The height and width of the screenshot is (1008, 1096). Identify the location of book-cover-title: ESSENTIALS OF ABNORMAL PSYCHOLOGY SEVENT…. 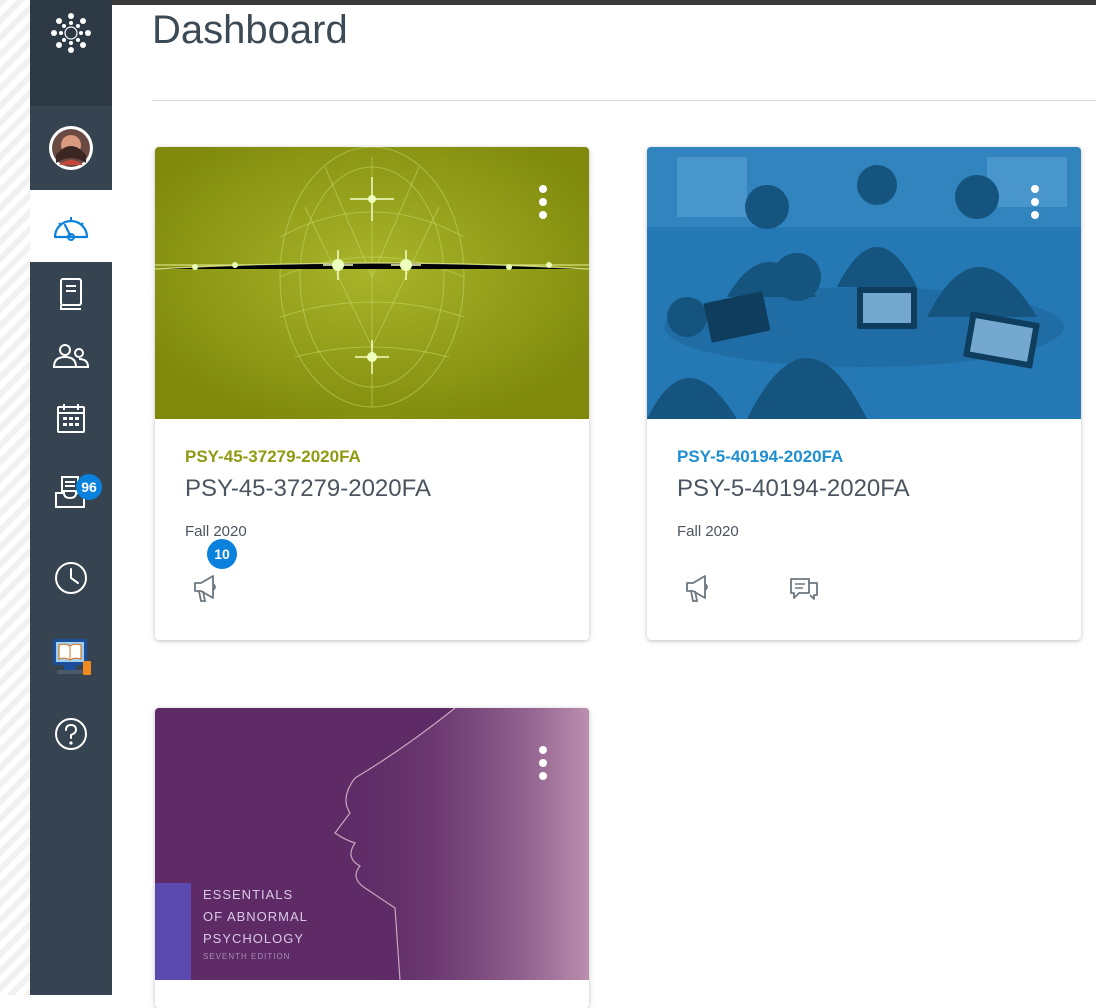
(255, 924).